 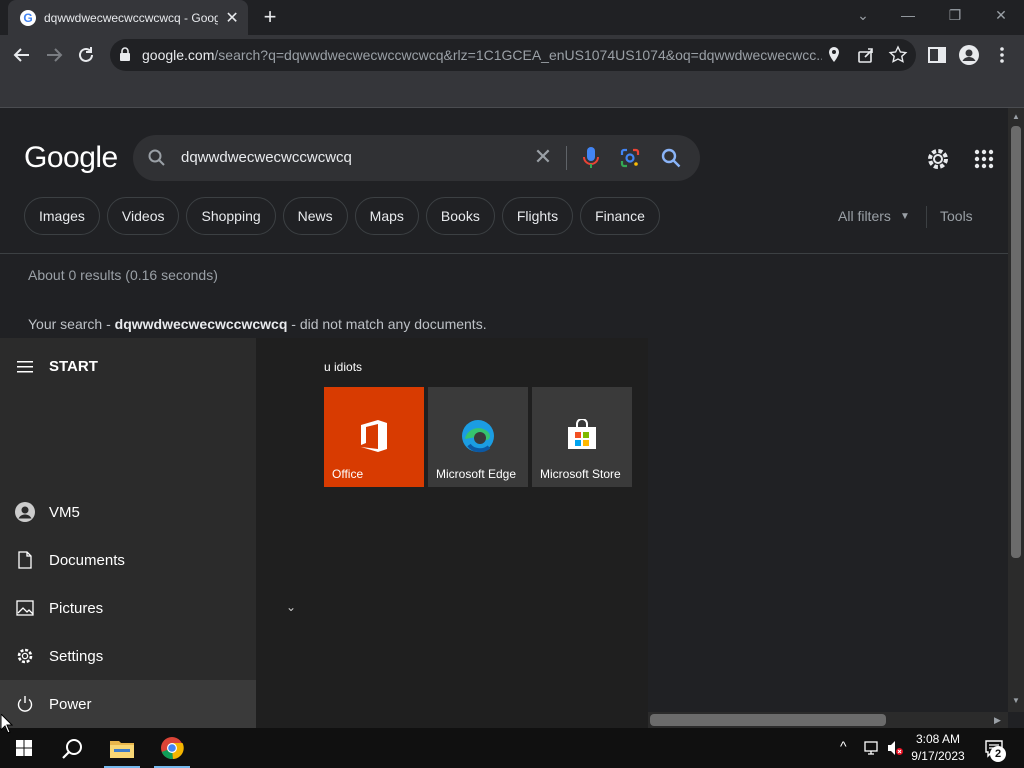 What do you see at coordinates (984, 159) in the screenshot?
I see `google-apps-icon` at bounding box center [984, 159].